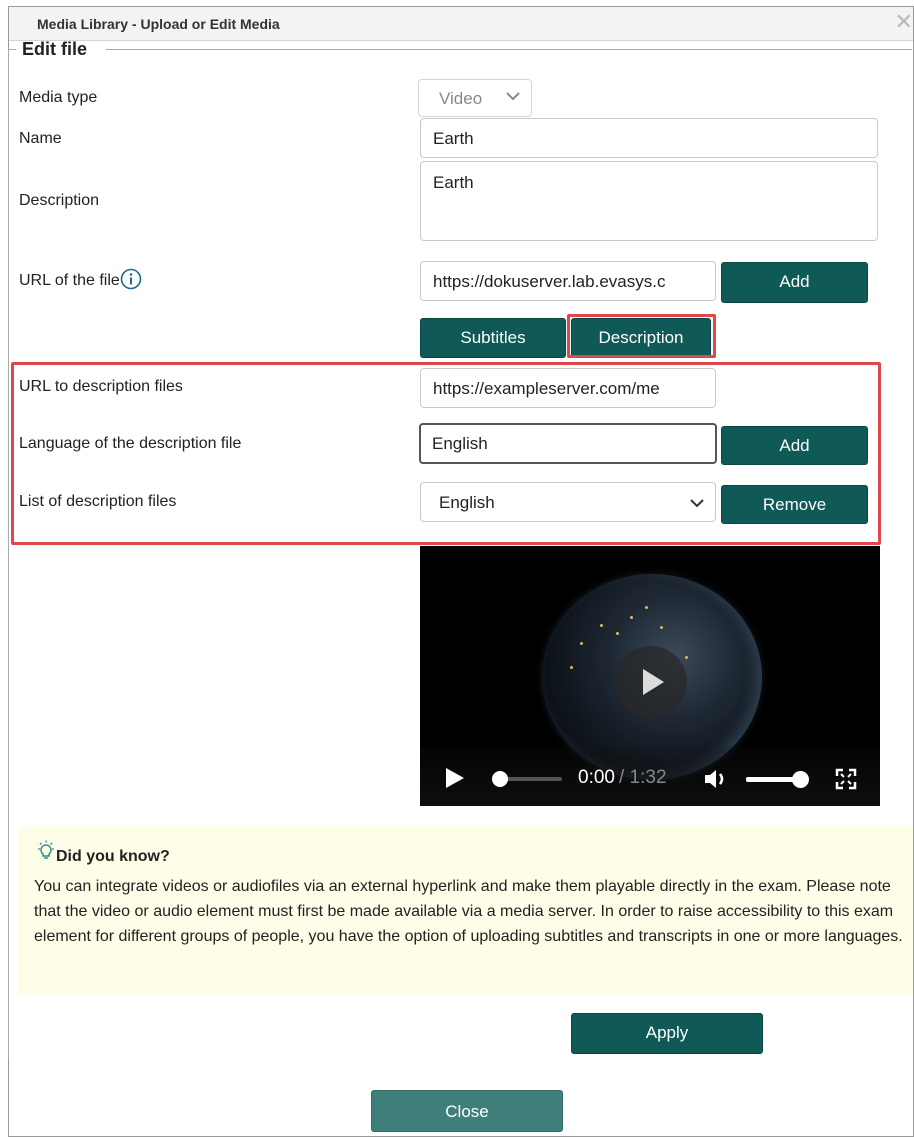  Describe the element at coordinates (904, 22) in the screenshot. I see `close-icon: ✕` at that location.